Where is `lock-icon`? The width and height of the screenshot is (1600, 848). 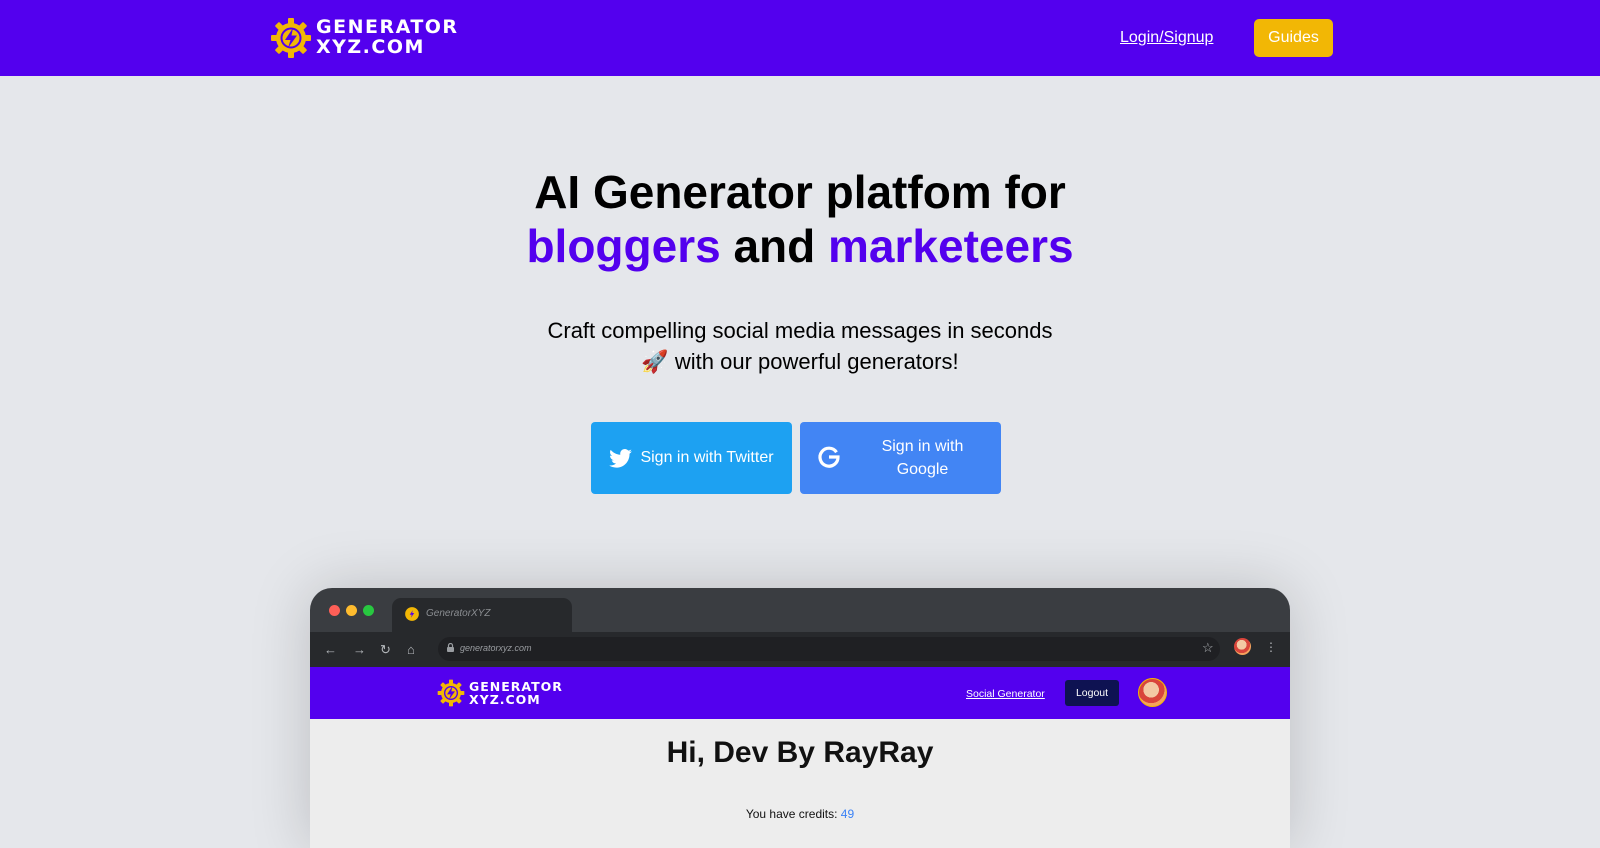 lock-icon is located at coordinates (450, 647).